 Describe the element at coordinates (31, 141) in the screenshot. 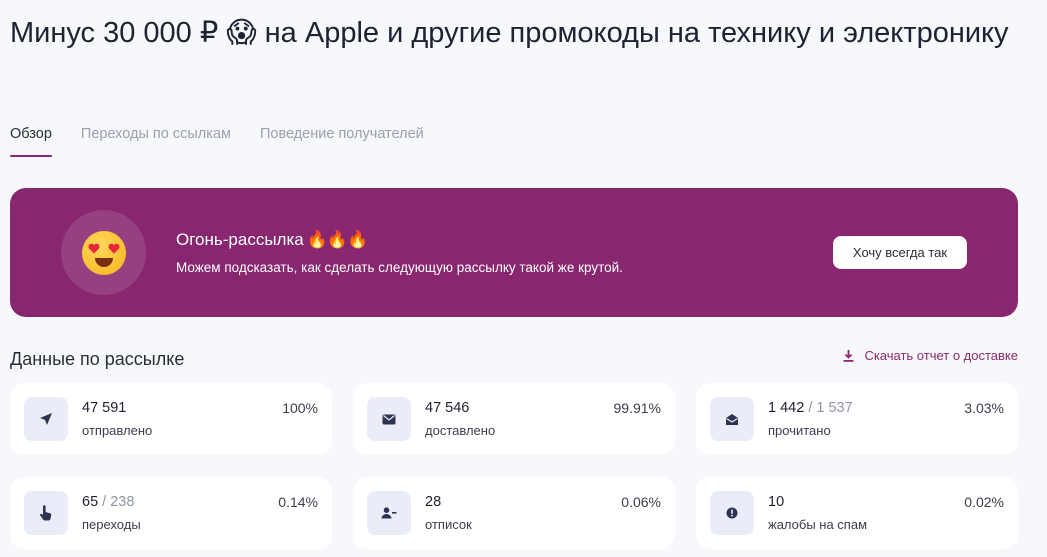

I see `tab-overview: Обзор` at that location.